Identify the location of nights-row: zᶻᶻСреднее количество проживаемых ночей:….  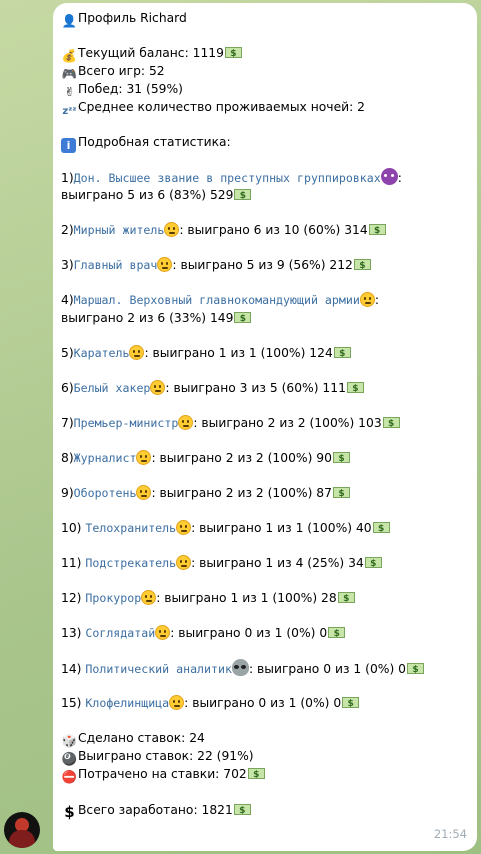
(265, 107).